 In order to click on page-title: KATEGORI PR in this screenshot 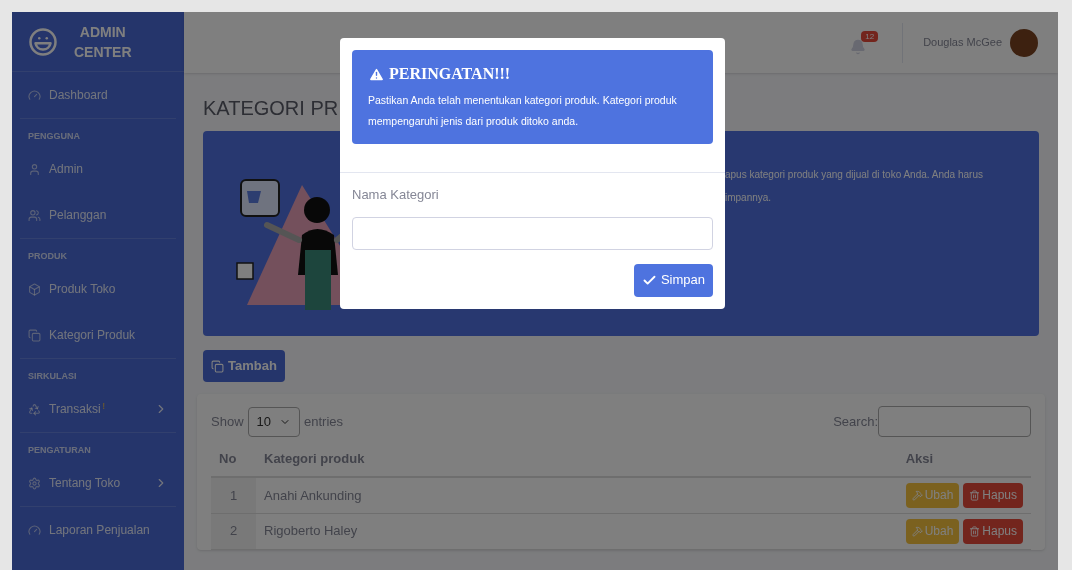, I will do `click(271, 108)`.